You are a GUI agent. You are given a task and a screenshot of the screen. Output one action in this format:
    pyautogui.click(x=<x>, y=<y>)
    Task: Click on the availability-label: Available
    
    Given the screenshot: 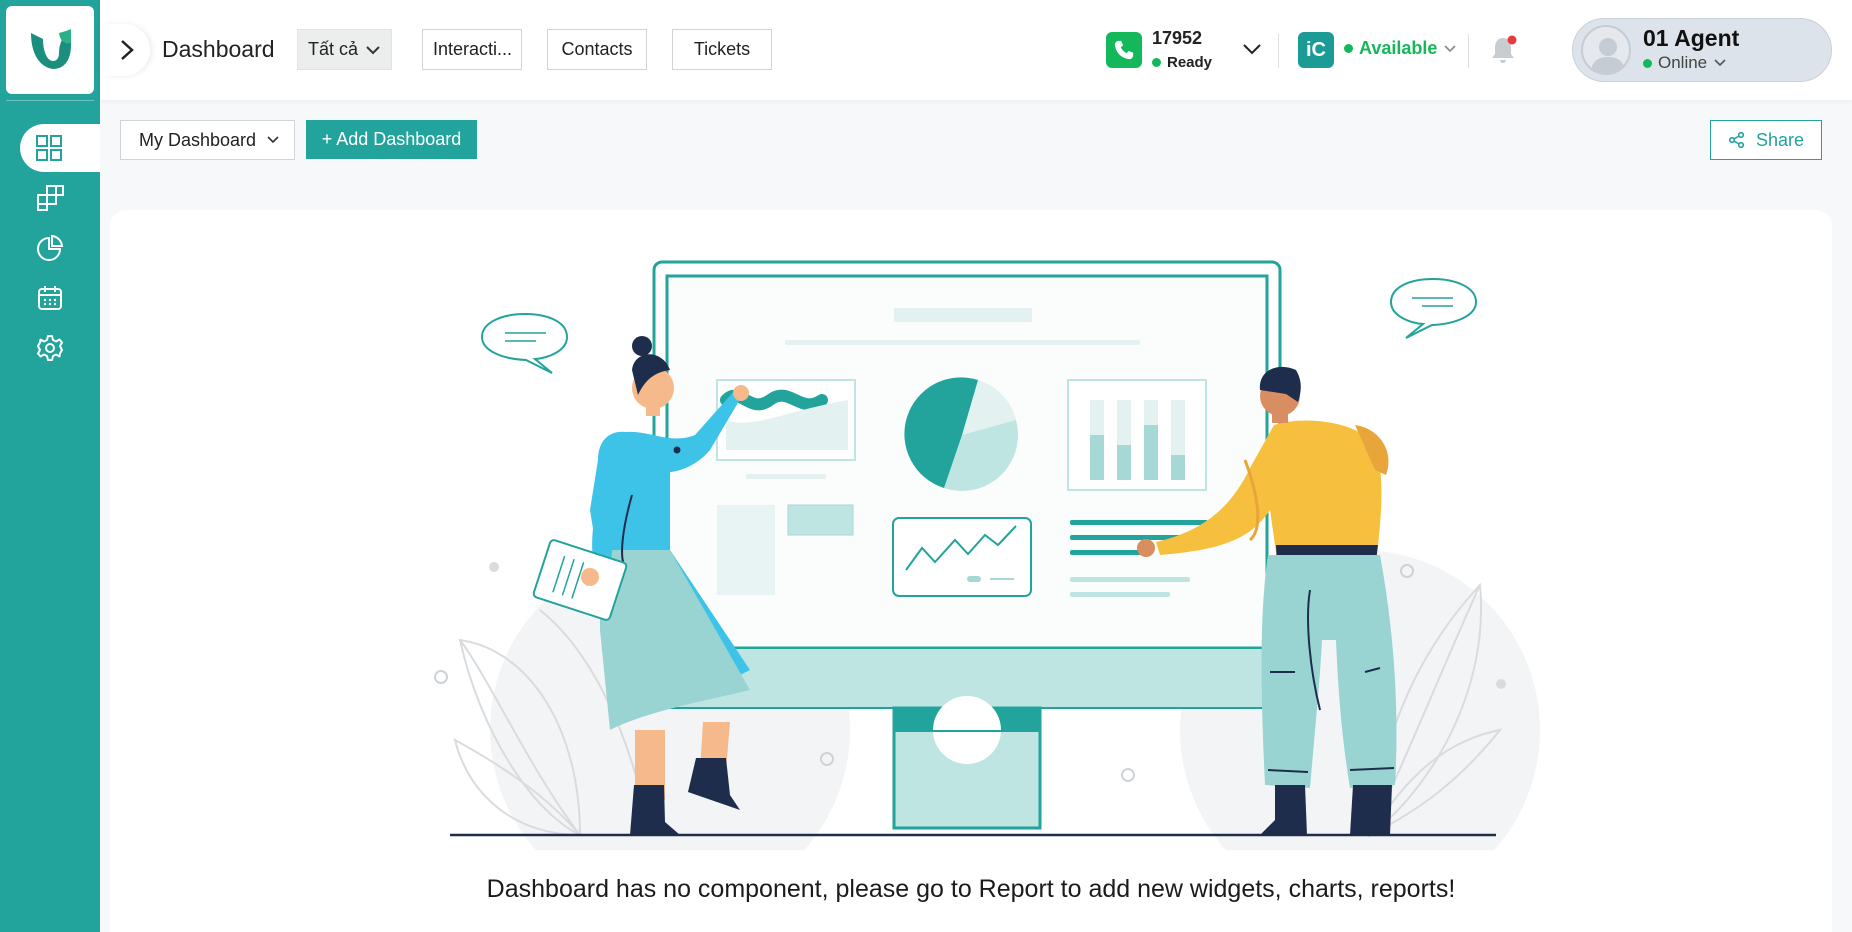 What is the action you would take?
    pyautogui.click(x=1398, y=48)
    